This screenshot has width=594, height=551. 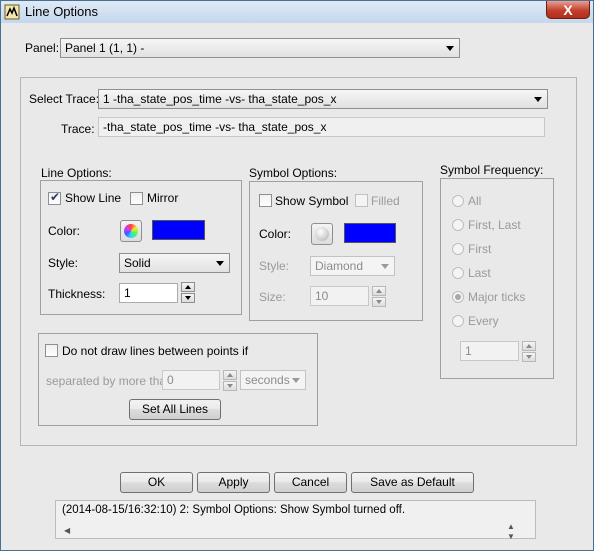 I want to click on panel-select: Panel 1 (1, 1) -, so click(x=260, y=48).